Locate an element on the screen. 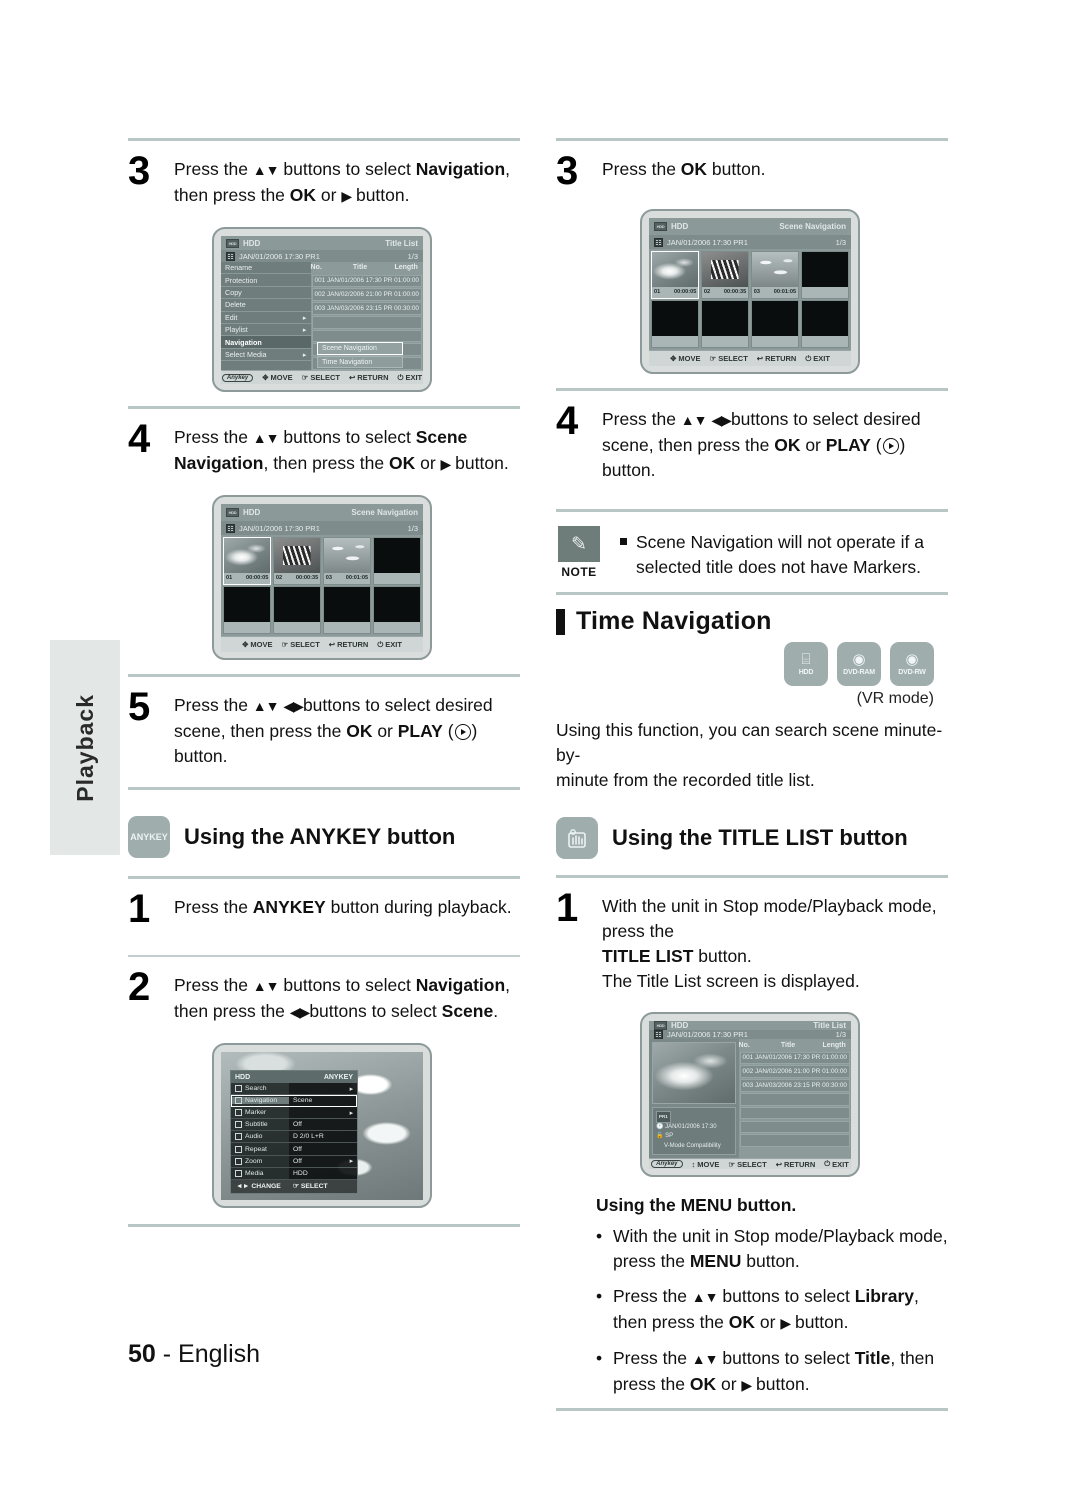  text-bold: Scene is located at coordinates (441, 437).